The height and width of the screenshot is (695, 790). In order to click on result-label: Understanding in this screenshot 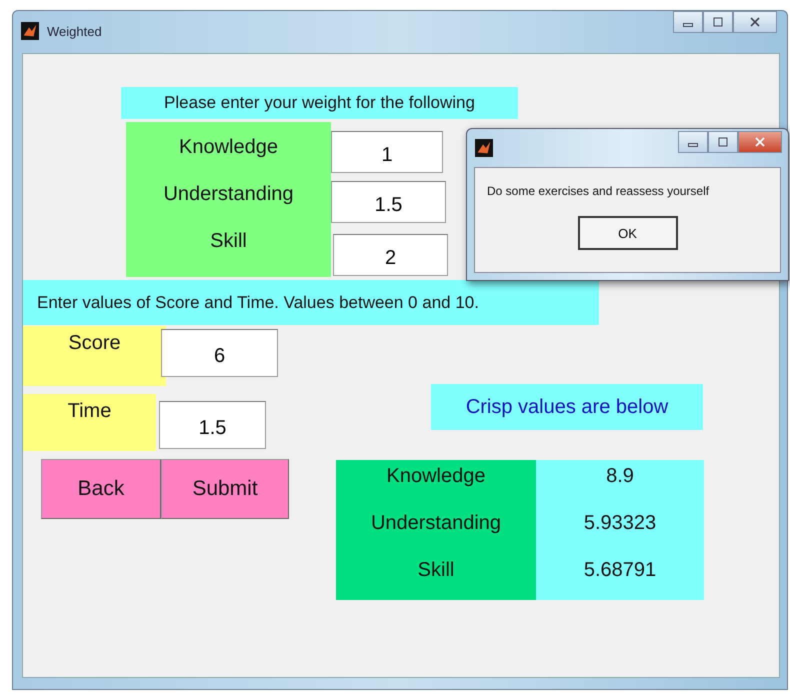, I will do `click(436, 523)`.